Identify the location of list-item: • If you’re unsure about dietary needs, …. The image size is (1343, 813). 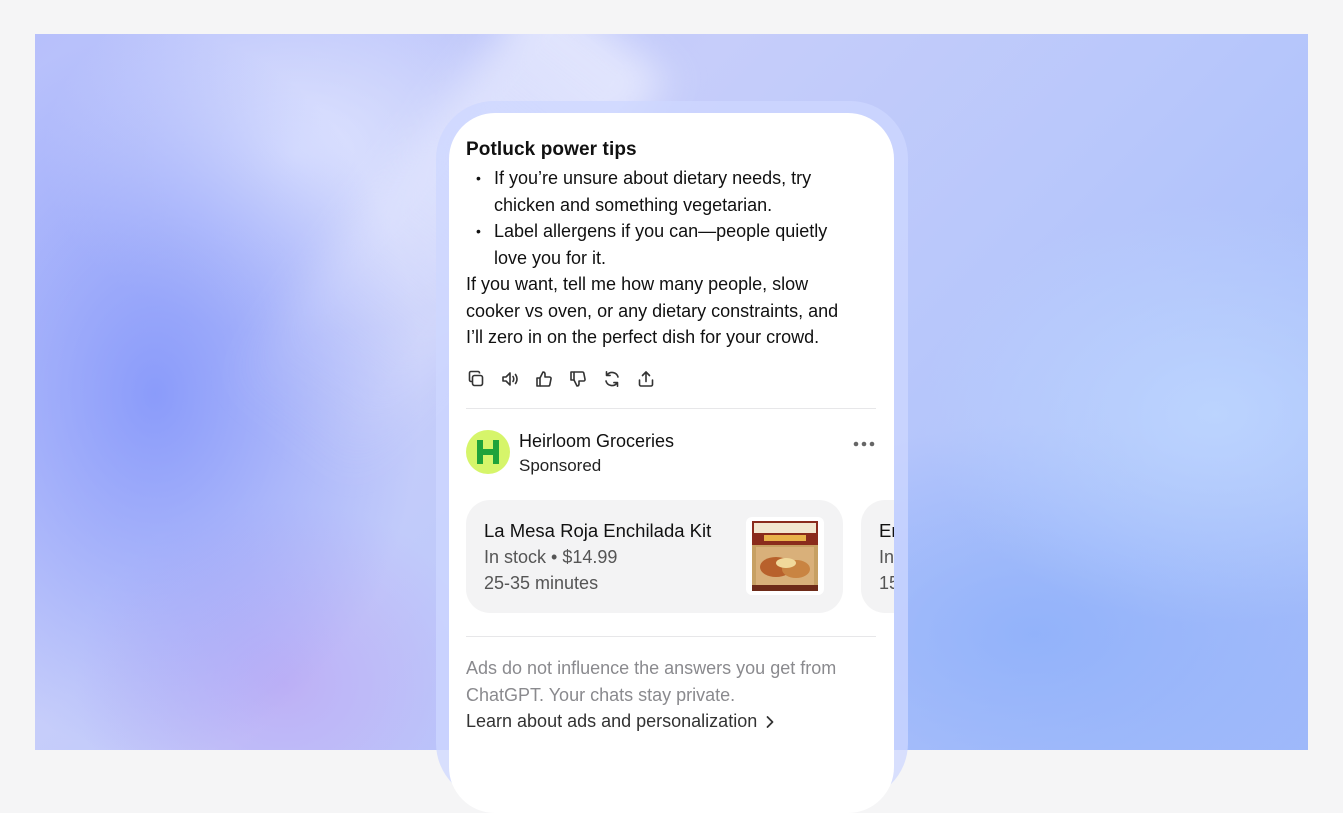
(672, 191).